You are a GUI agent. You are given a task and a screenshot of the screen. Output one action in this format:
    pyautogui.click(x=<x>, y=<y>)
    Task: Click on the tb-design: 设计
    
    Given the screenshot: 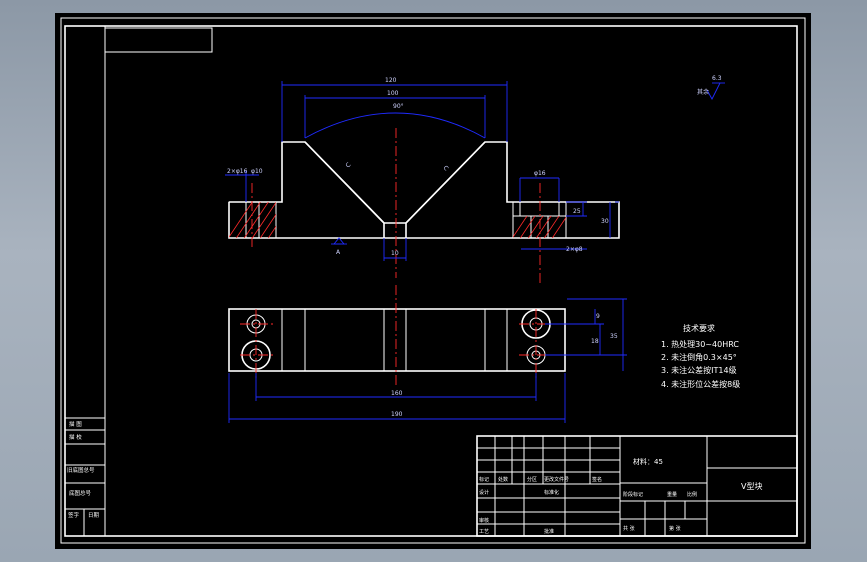 What is the action you would take?
    pyautogui.click(x=484, y=492)
    